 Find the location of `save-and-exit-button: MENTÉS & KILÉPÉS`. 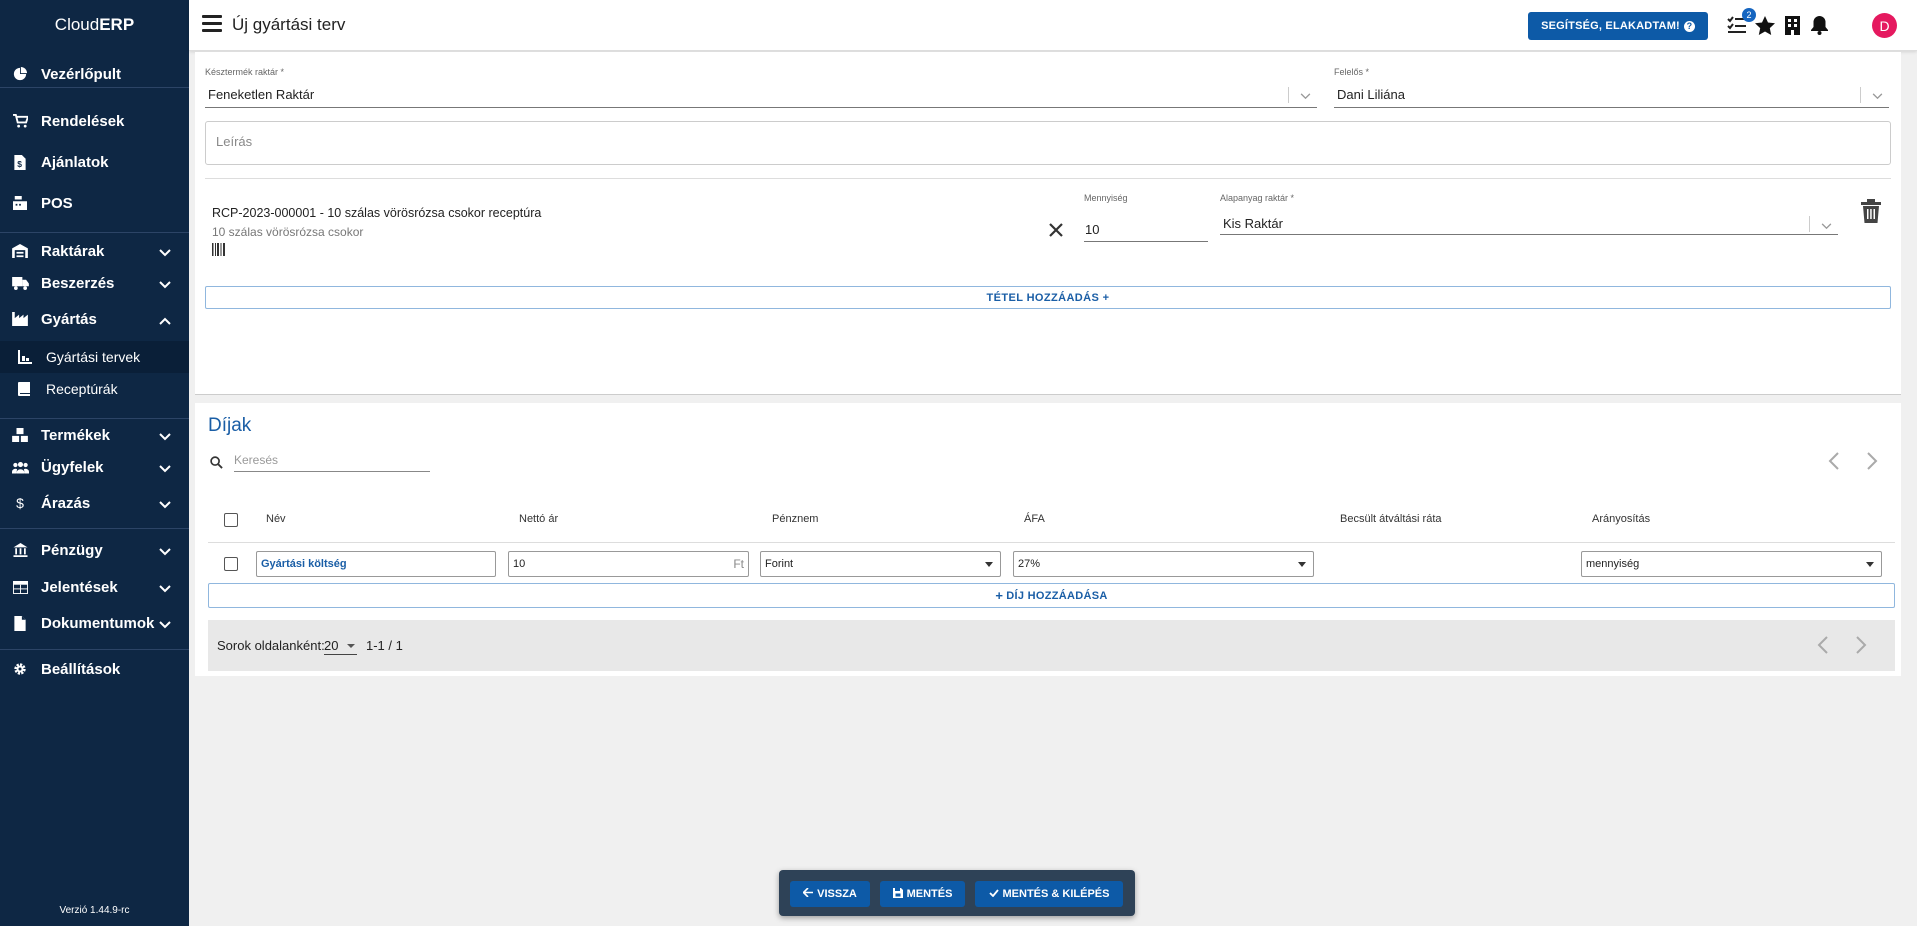

save-and-exit-button: MENTÉS & KILÉPÉS is located at coordinates (1049, 894).